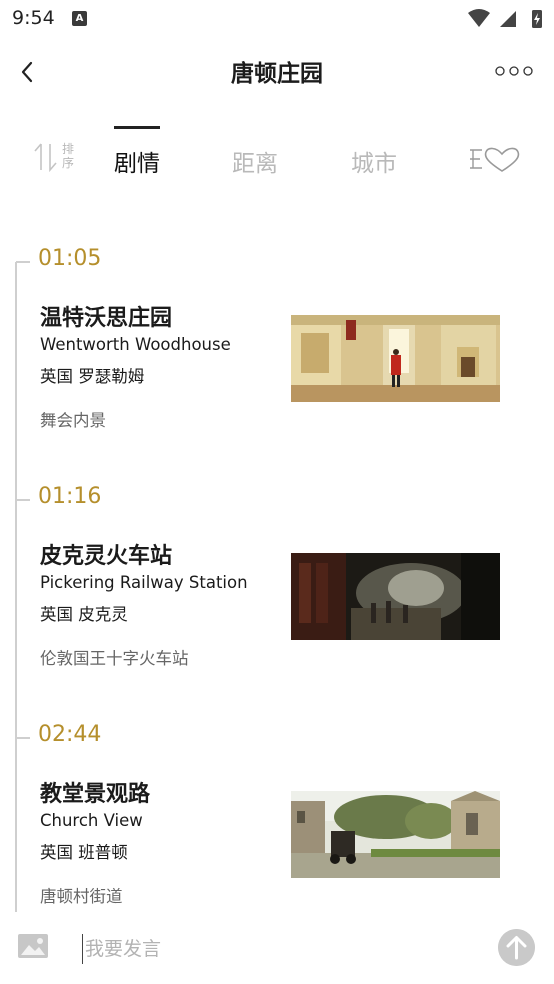  What do you see at coordinates (137, 127) in the screenshot?
I see `active-tab-indicator` at bounding box center [137, 127].